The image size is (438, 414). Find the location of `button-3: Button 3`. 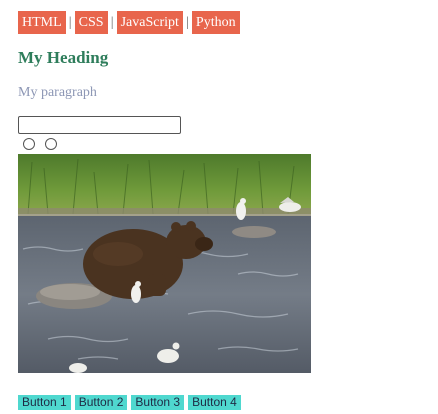

button-3: Button 3 is located at coordinates (158, 402).